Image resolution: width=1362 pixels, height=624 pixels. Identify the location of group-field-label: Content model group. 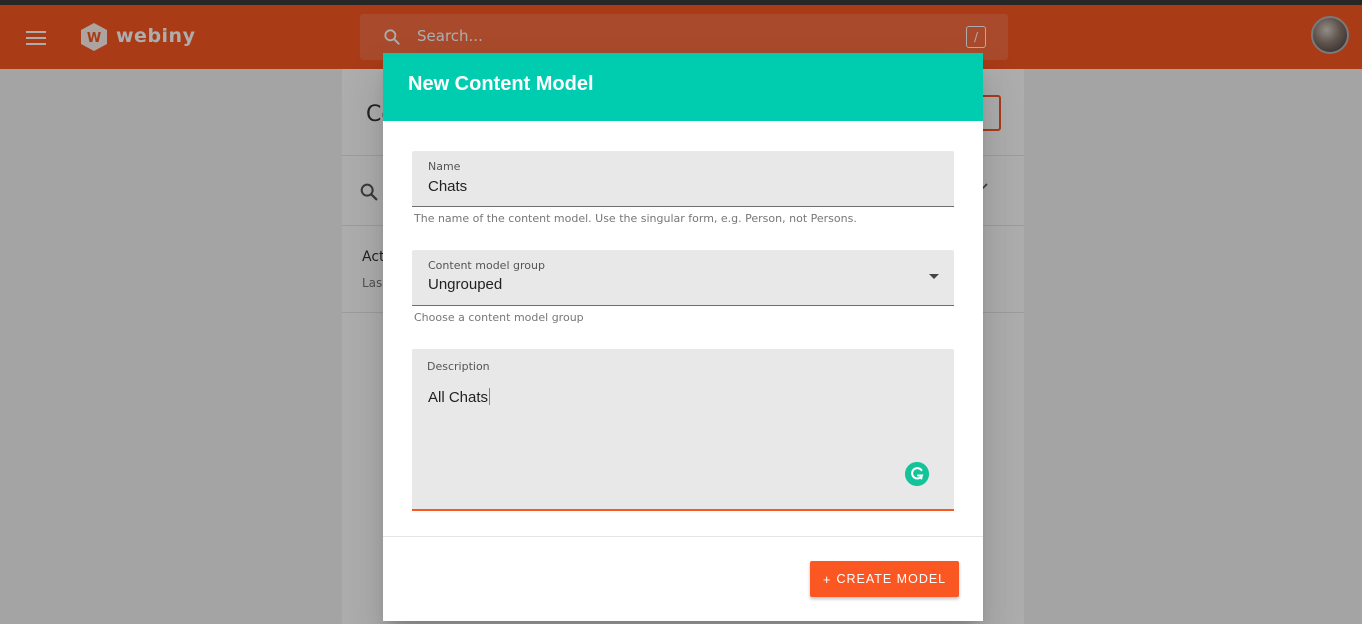
(486, 265).